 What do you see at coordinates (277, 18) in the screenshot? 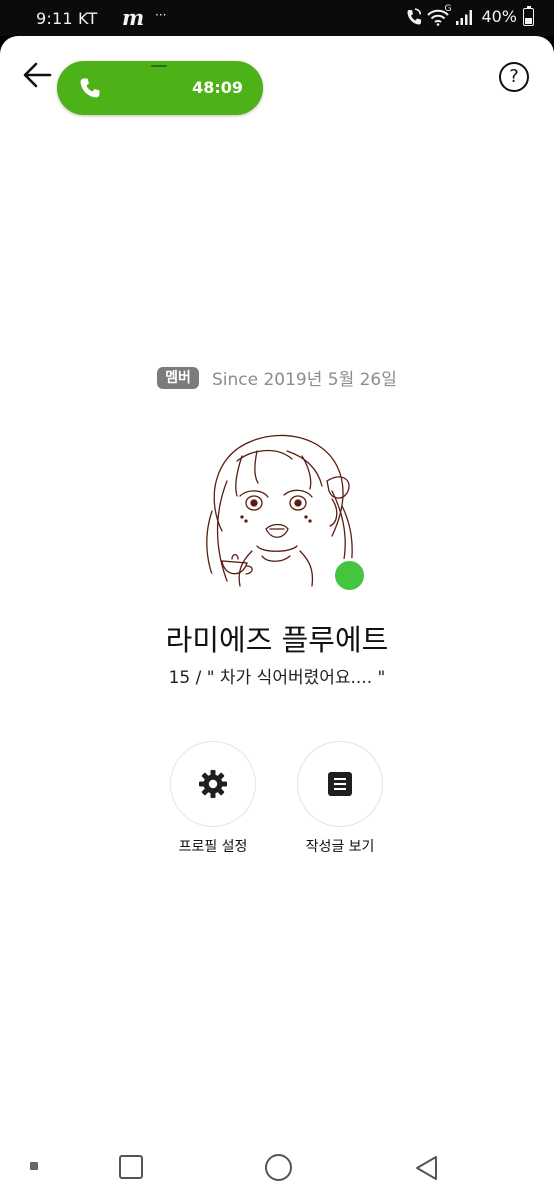
I see `status-bar: 9:11 KT m ··· G 40%` at bounding box center [277, 18].